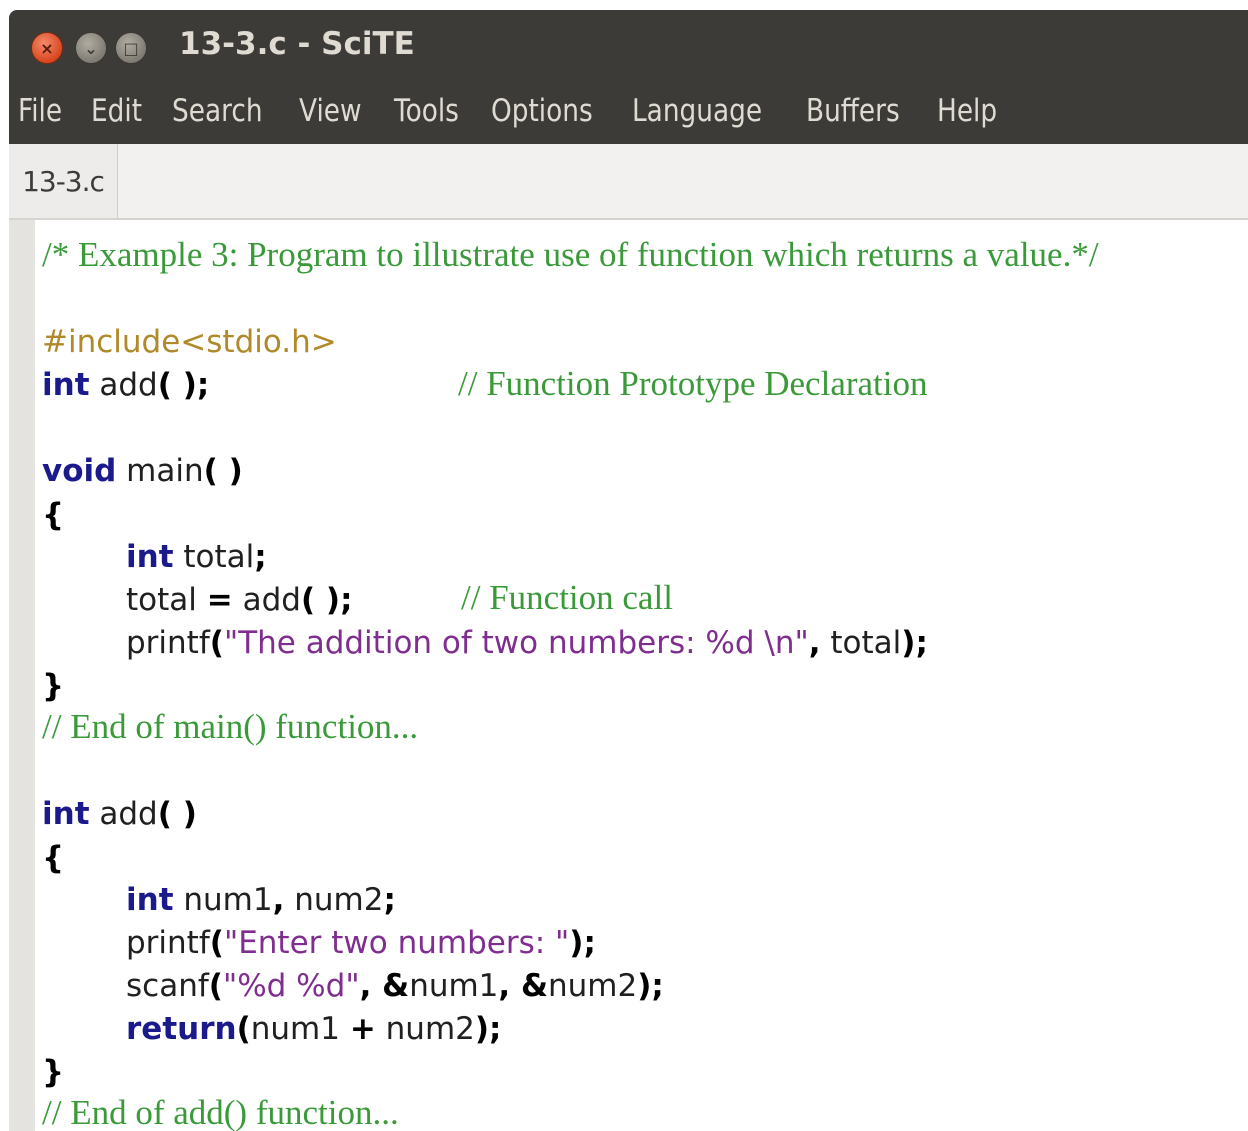 This screenshot has height=1131, width=1248. I want to click on close-window-button: ×, so click(47, 48).